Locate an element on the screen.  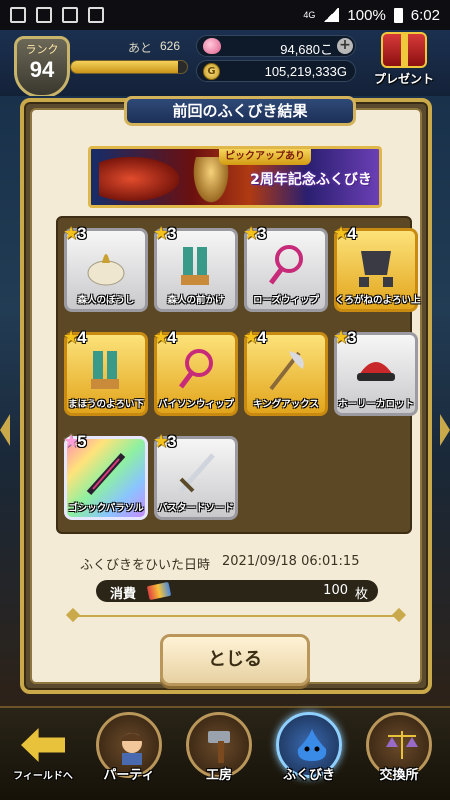
star-count: 5 is located at coordinates (82, 441).